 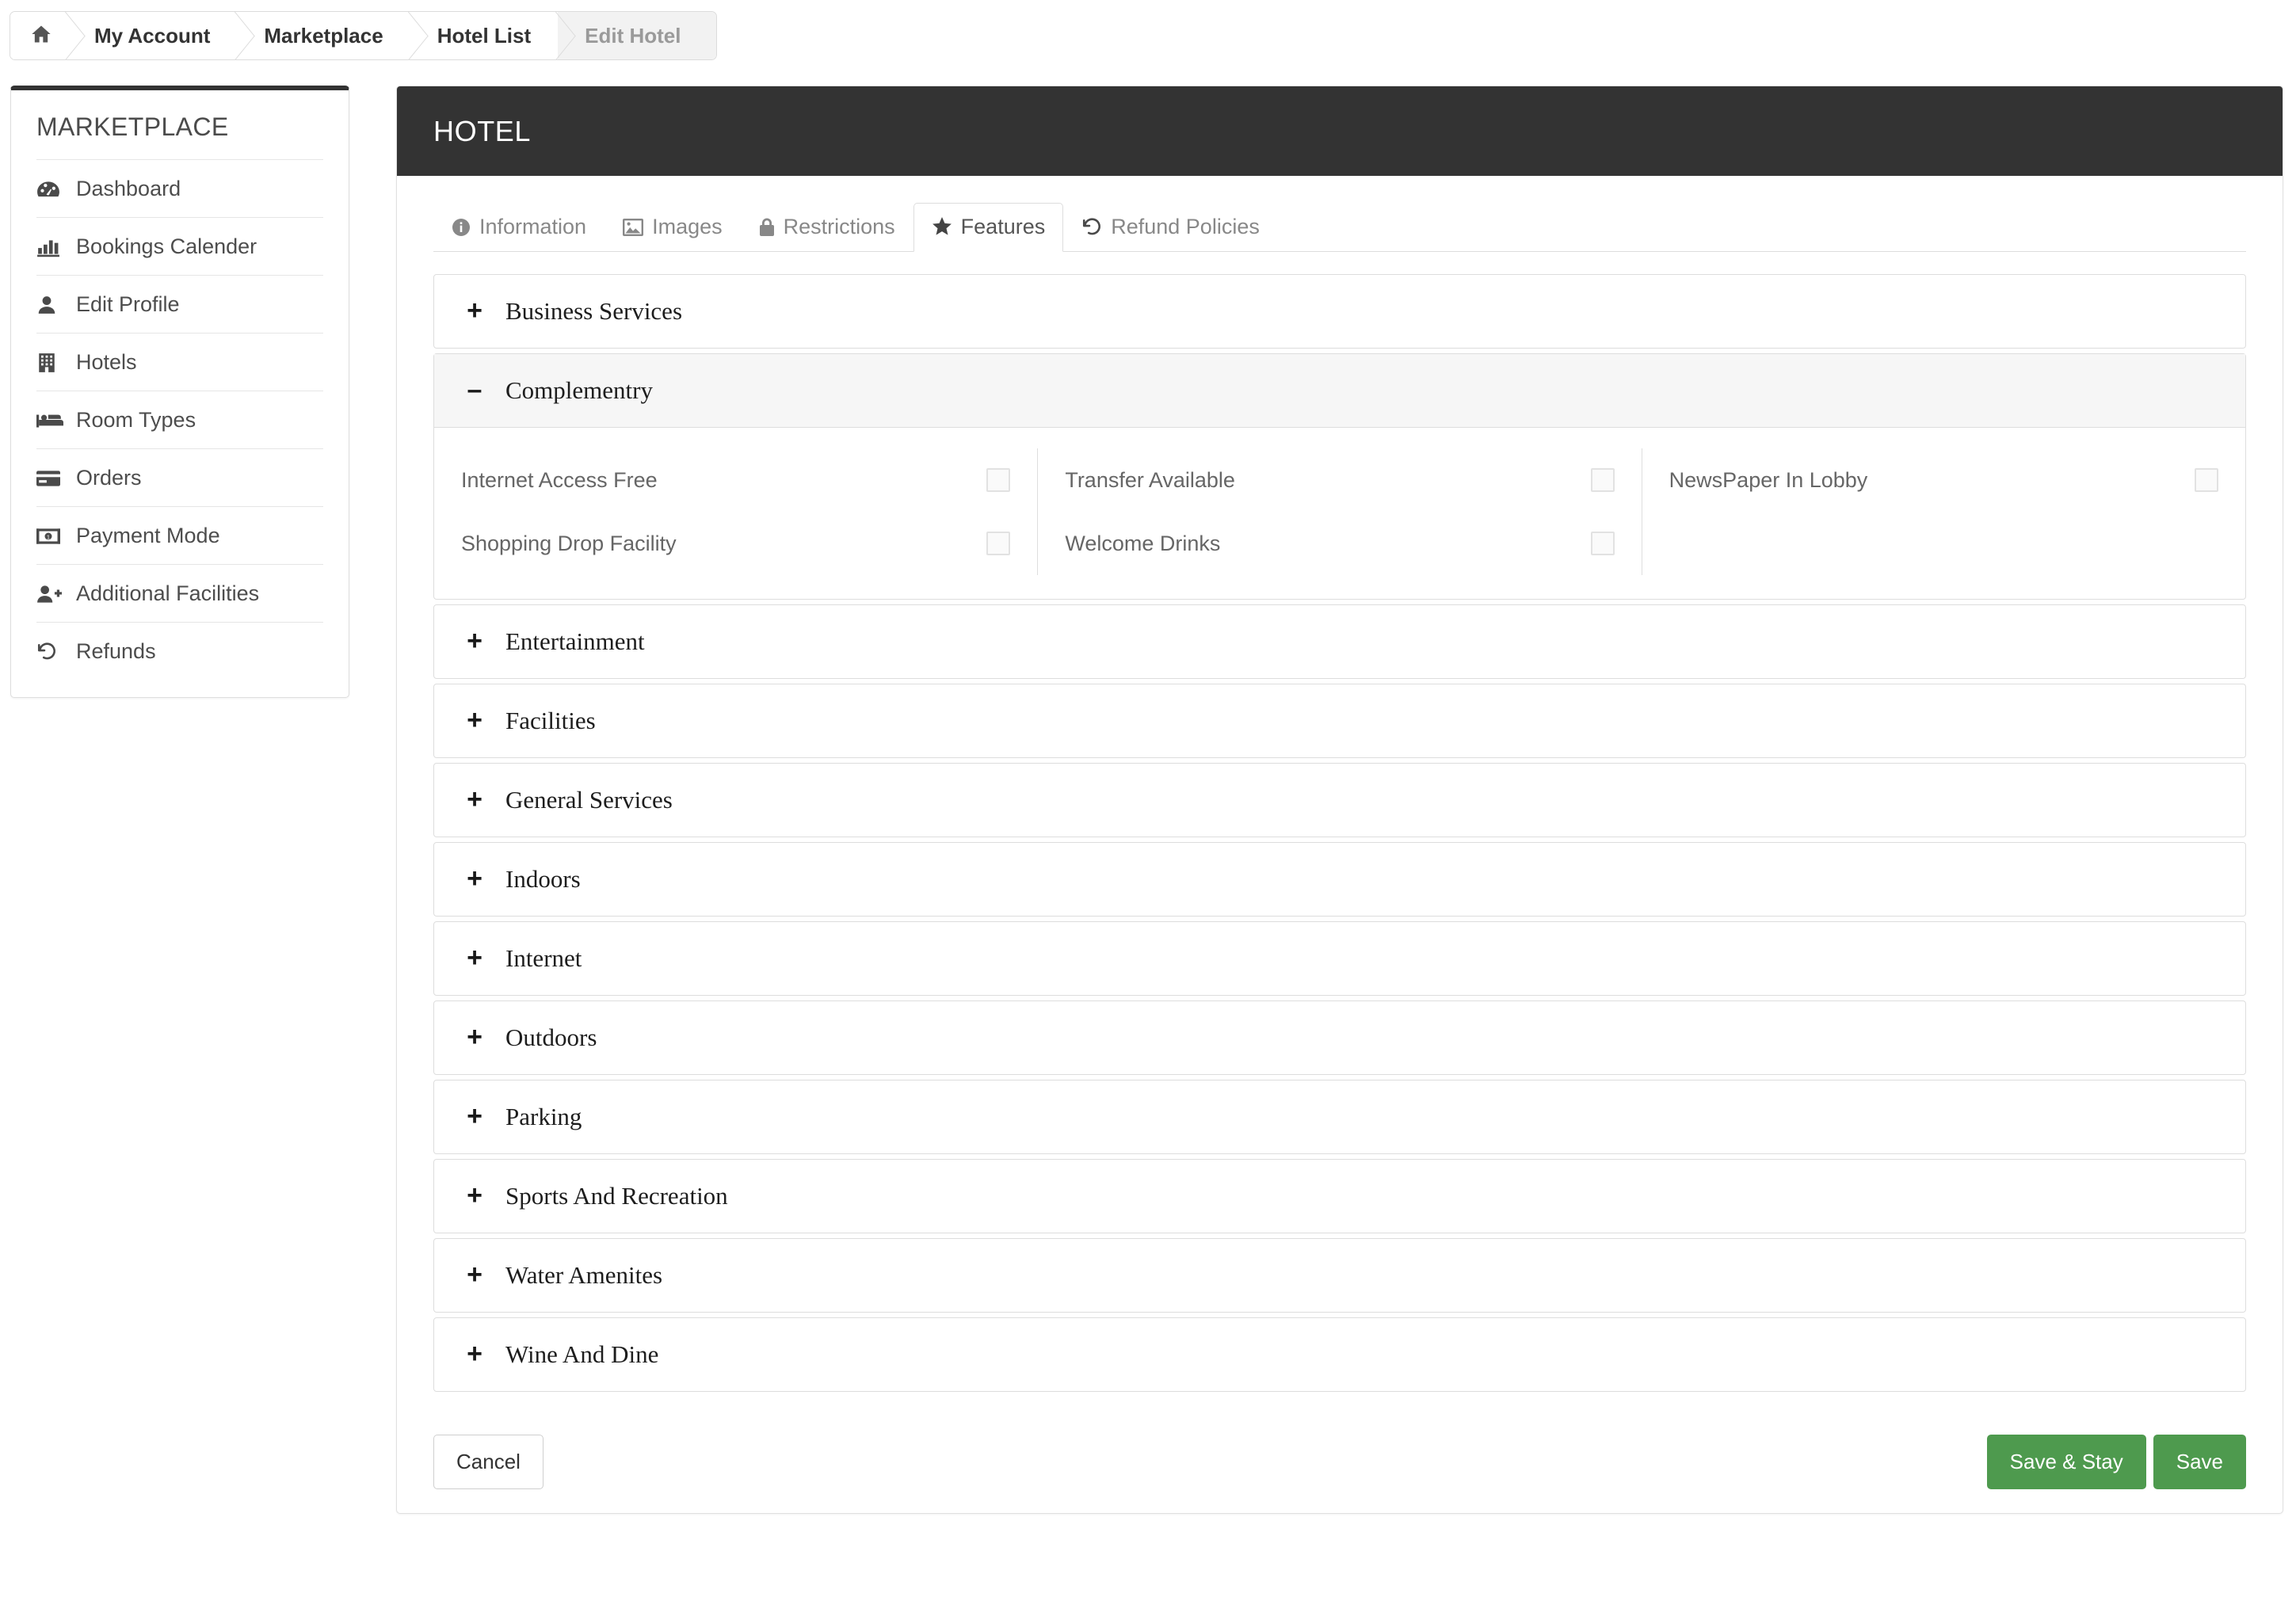 I want to click on lock-icon, so click(x=767, y=227).